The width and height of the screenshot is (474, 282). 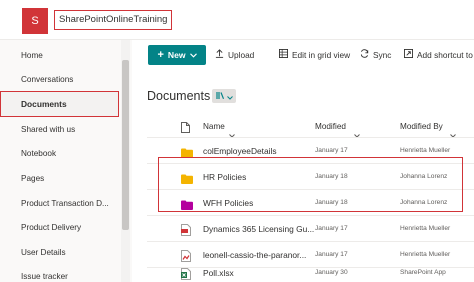 I want to click on sync-label: Sync, so click(x=382, y=54).